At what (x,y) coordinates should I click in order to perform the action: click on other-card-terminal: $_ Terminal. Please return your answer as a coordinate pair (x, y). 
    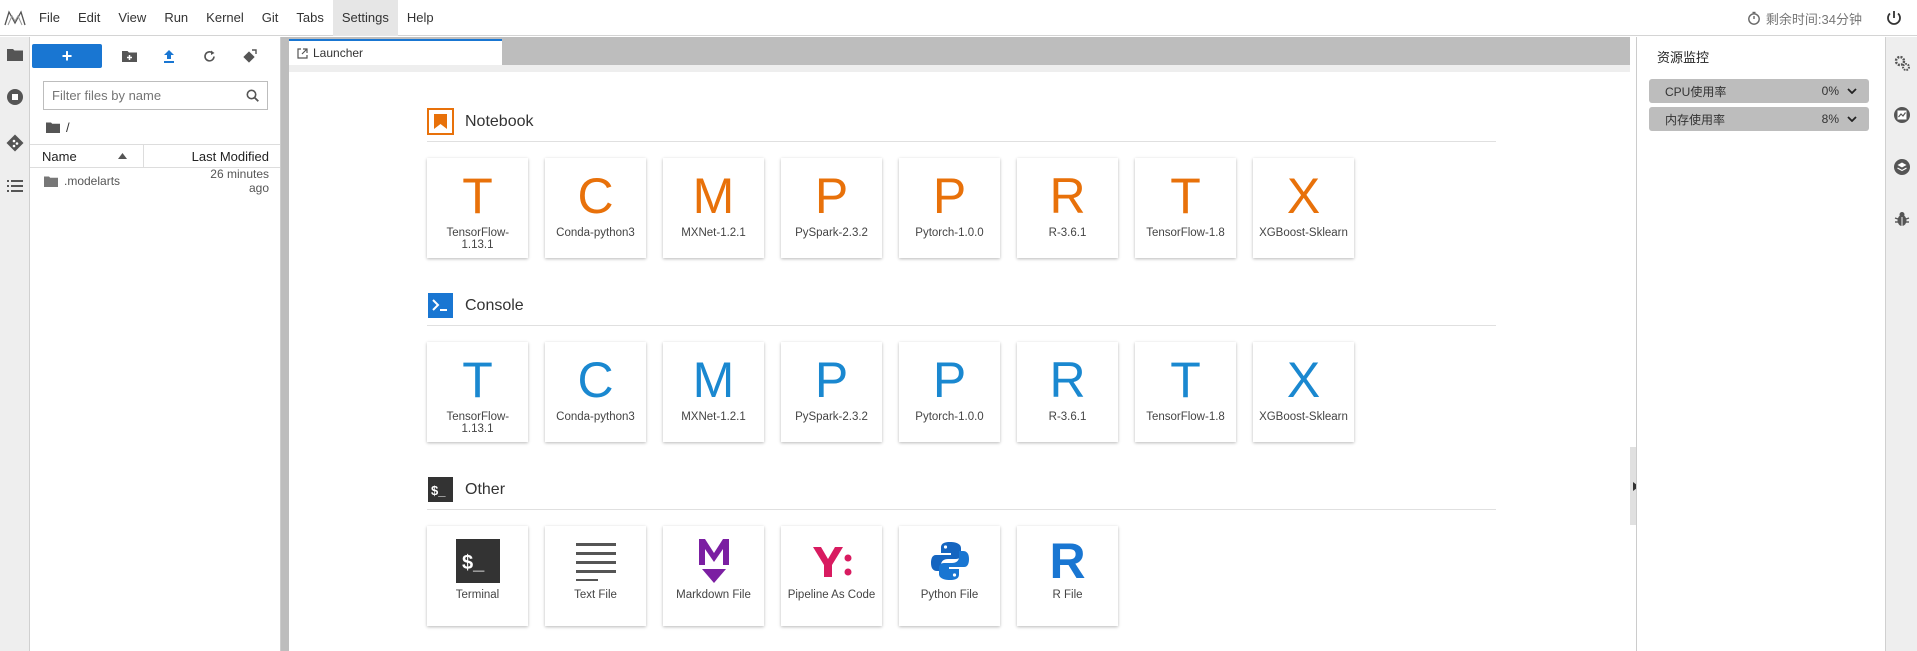
    Looking at the image, I should click on (477, 576).